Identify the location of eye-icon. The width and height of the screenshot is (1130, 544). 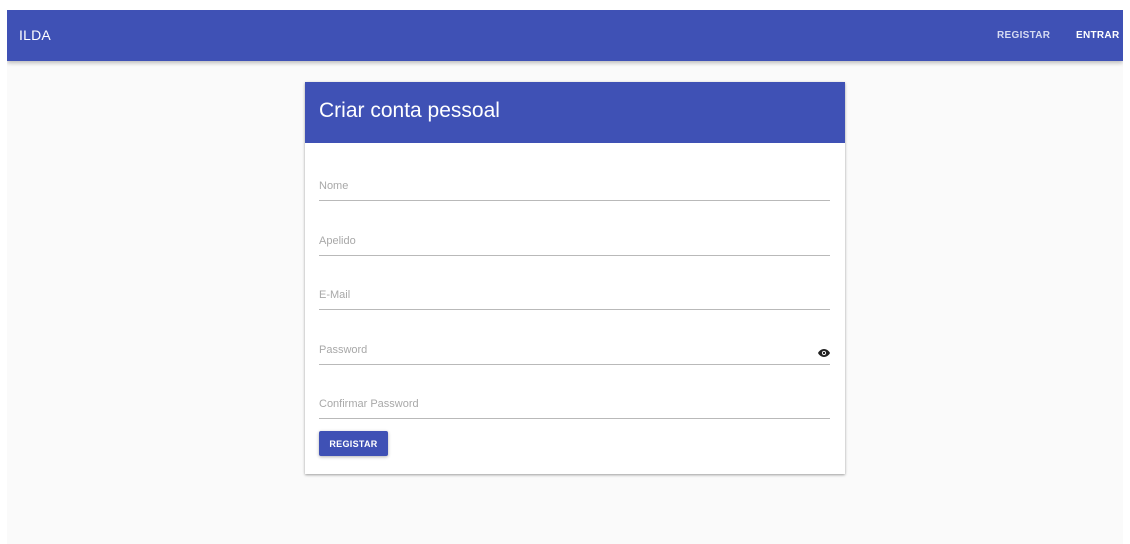
(824, 351).